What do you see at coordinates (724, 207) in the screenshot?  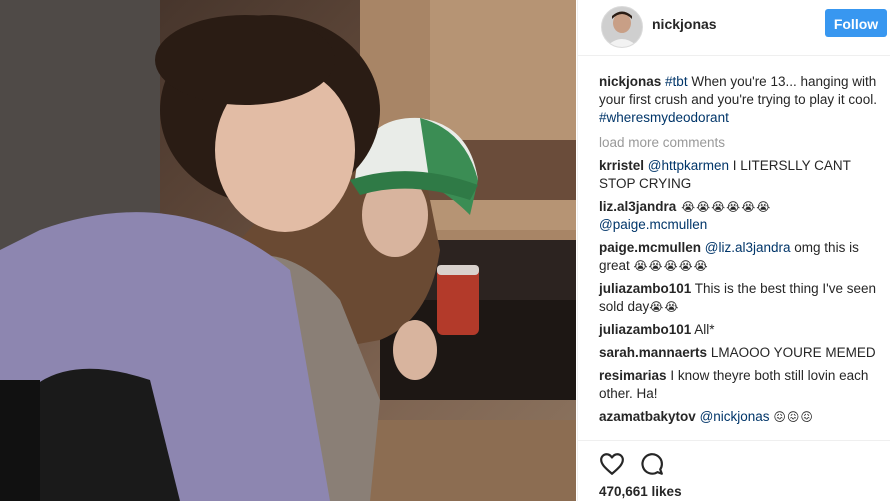 I see `emoji-text: 😭😭😭😭😭😭` at bounding box center [724, 207].